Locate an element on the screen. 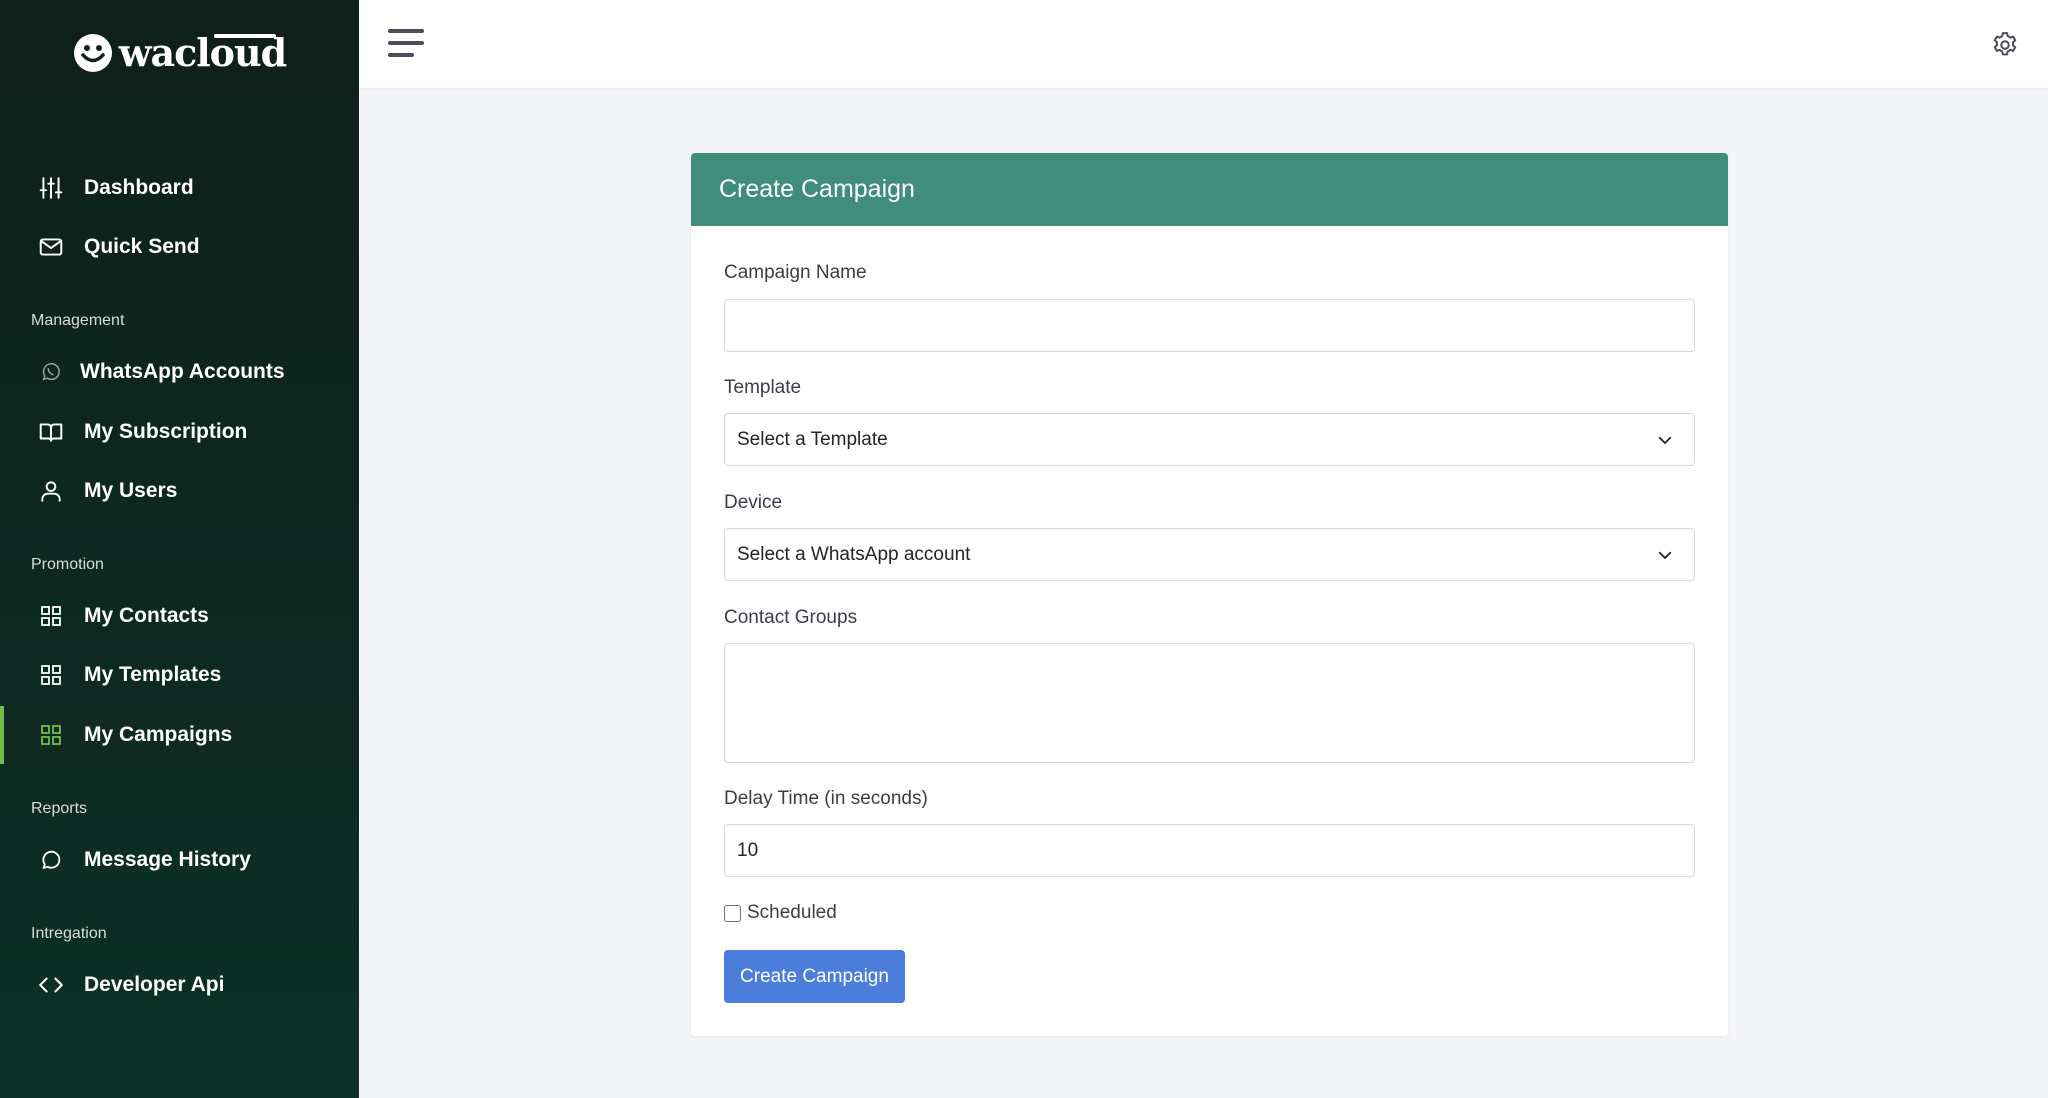 This screenshot has height=1098, width=2048. device-label: Device is located at coordinates (753, 502).